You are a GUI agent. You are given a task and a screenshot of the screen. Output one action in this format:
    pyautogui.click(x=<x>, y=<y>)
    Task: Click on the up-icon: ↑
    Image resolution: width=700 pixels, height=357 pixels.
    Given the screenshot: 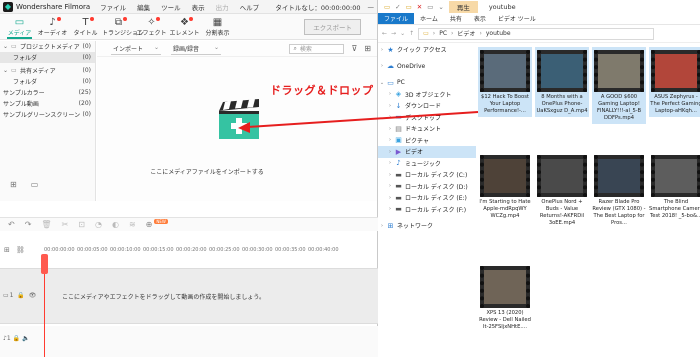 What is the action you would take?
    pyautogui.click(x=411, y=33)
    